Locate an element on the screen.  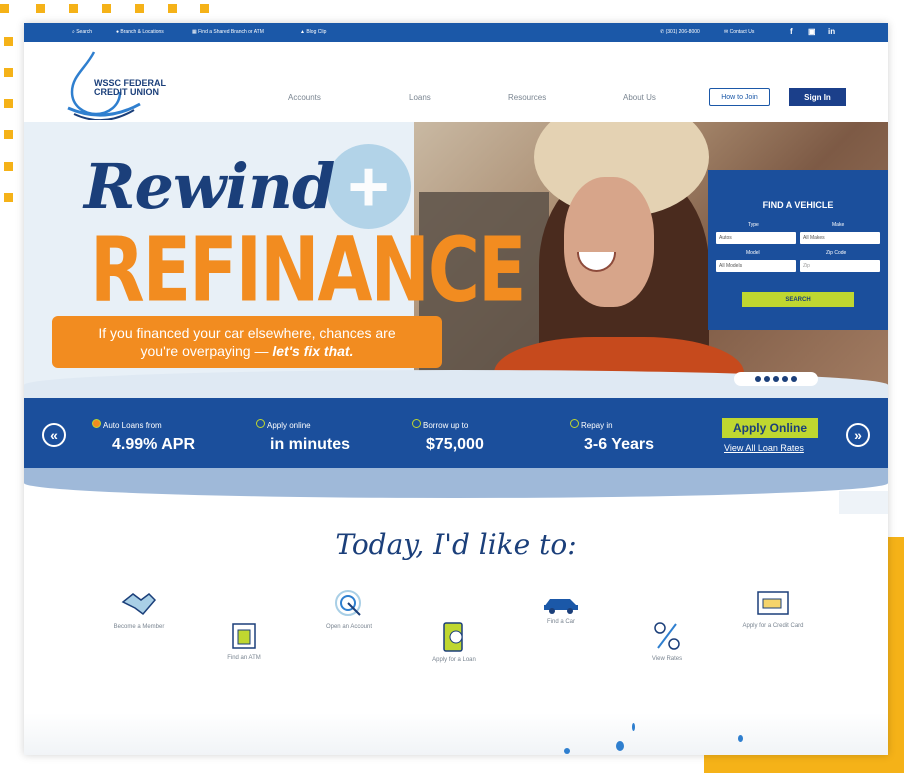
zip-field: Zip is located at coordinates (840, 266).